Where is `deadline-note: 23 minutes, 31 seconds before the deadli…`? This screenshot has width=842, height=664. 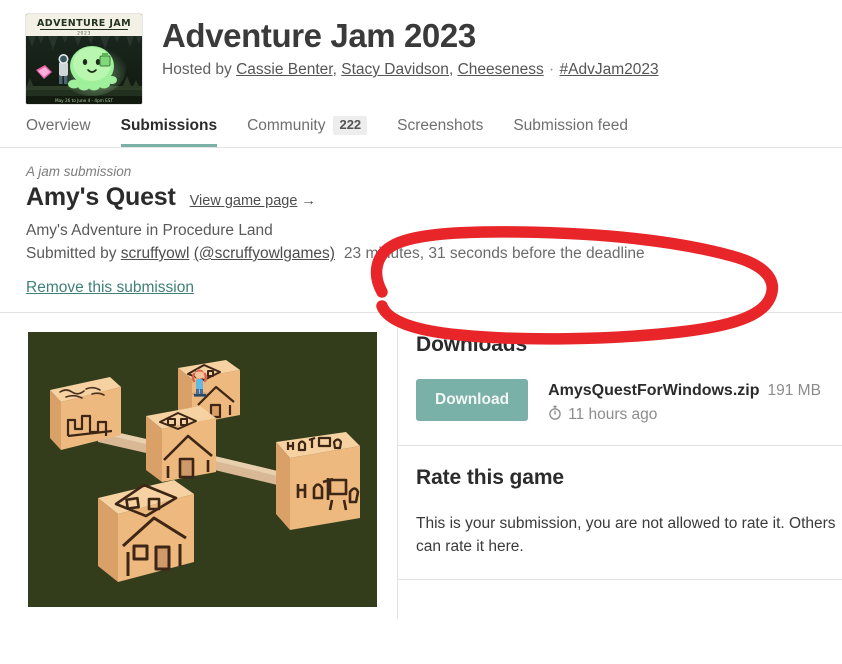
deadline-note: 23 minutes, 31 seconds before the deadli… is located at coordinates (494, 253).